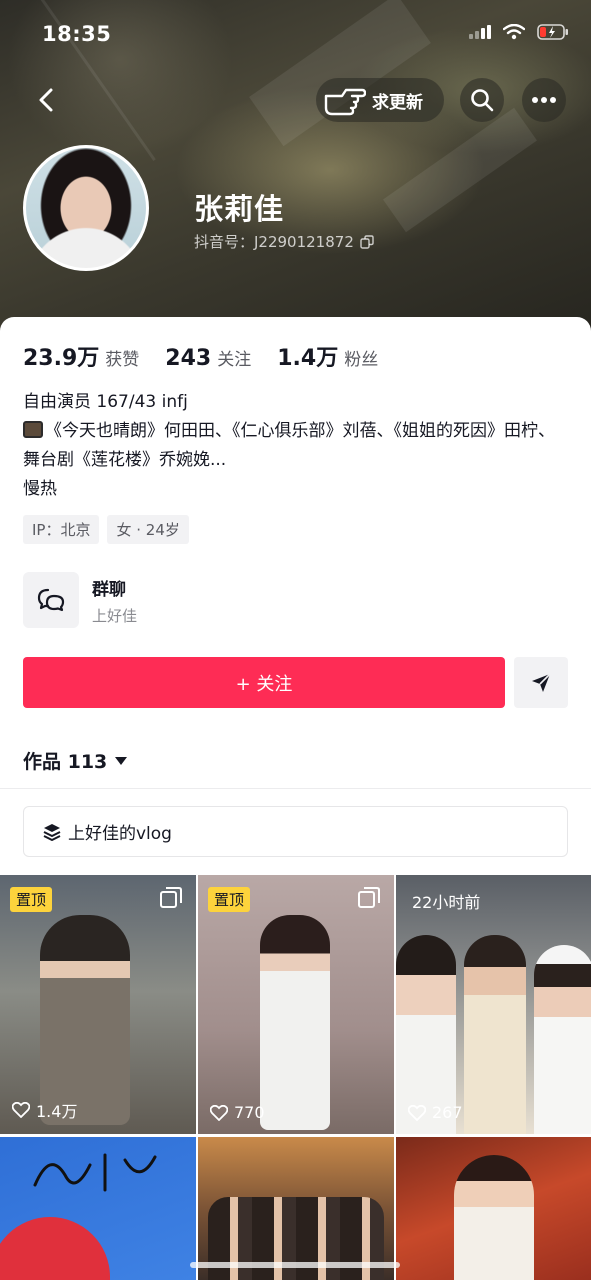 Image resolution: width=591 pixels, height=1280 pixels. I want to click on chat-bubbles-icon, so click(51, 600).